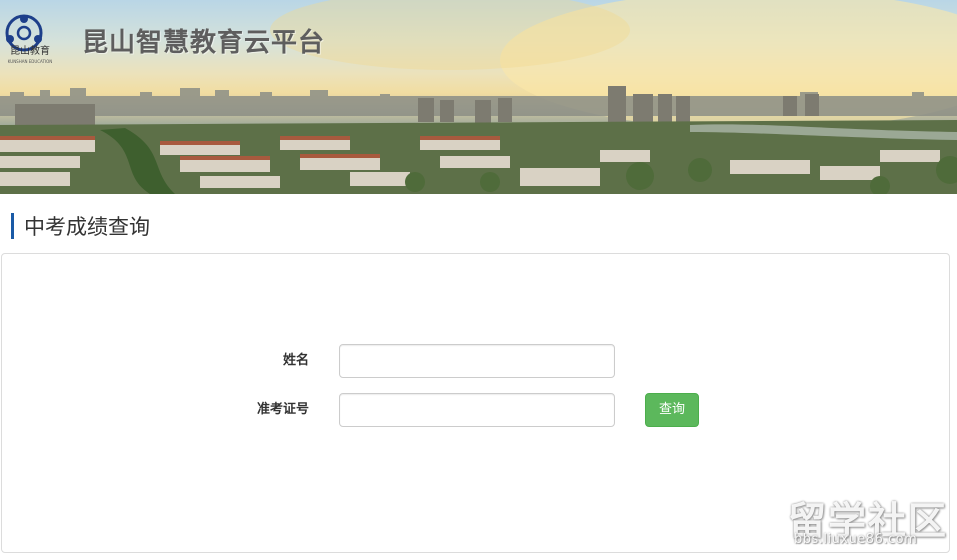 This screenshot has width=957, height=560. What do you see at coordinates (204, 43) in the screenshot?
I see `site-title: 昆山智慧教育云平台` at bounding box center [204, 43].